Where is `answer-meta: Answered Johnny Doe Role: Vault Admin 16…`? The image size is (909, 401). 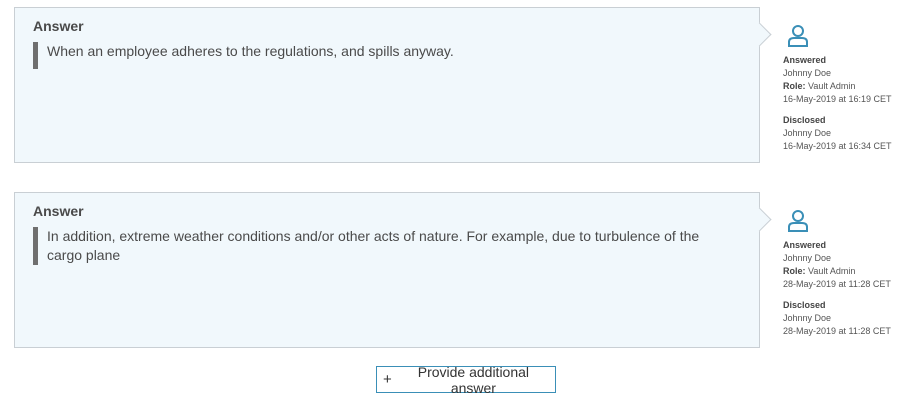 answer-meta: Answered Johnny Doe Role: Vault Admin 16… is located at coordinates (837, 88).